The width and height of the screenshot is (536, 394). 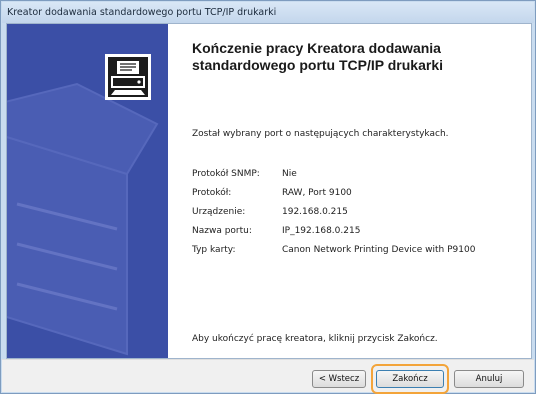 What do you see at coordinates (219, 212) in the screenshot?
I see `property-label: Urządzenie:` at bounding box center [219, 212].